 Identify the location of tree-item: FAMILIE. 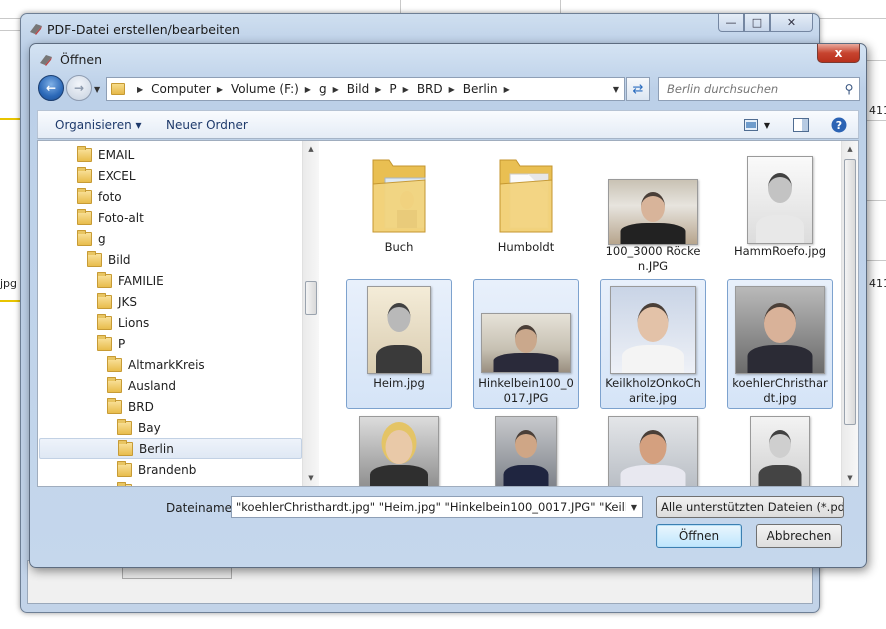
(170, 280).